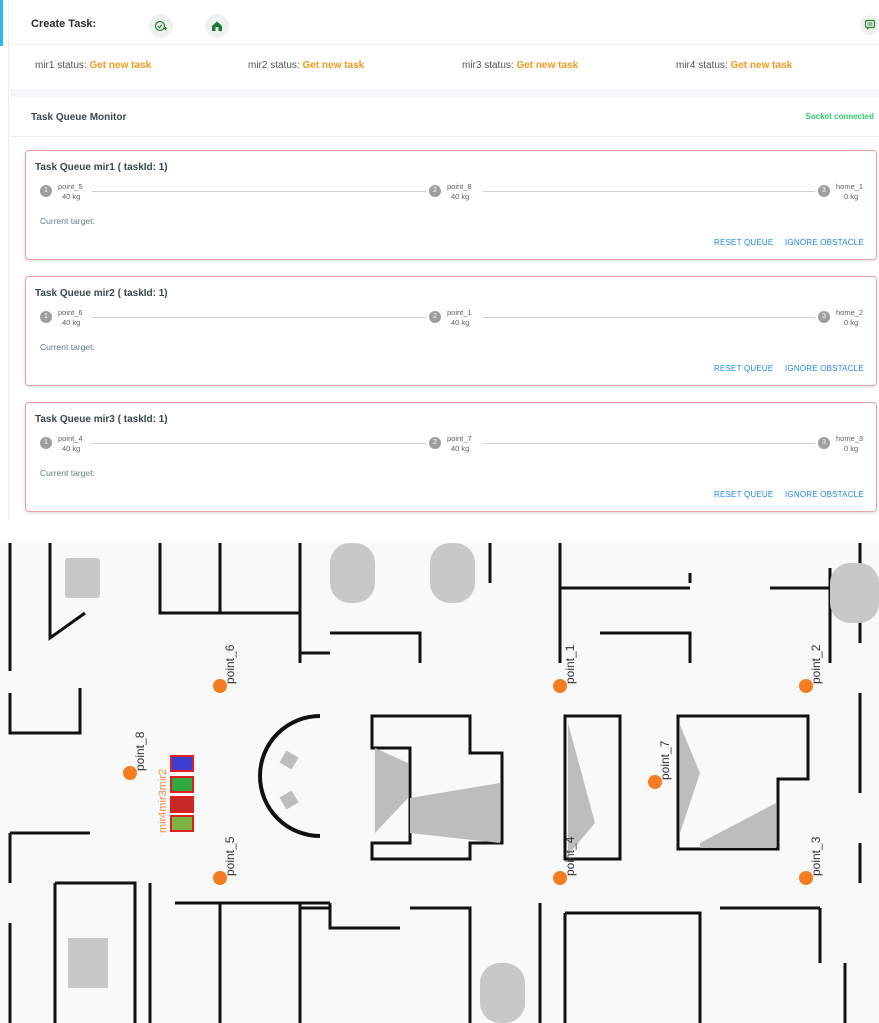  Describe the element at coordinates (79, 117) in the screenshot. I see `monitor-title: Task Queue Monitor` at that location.